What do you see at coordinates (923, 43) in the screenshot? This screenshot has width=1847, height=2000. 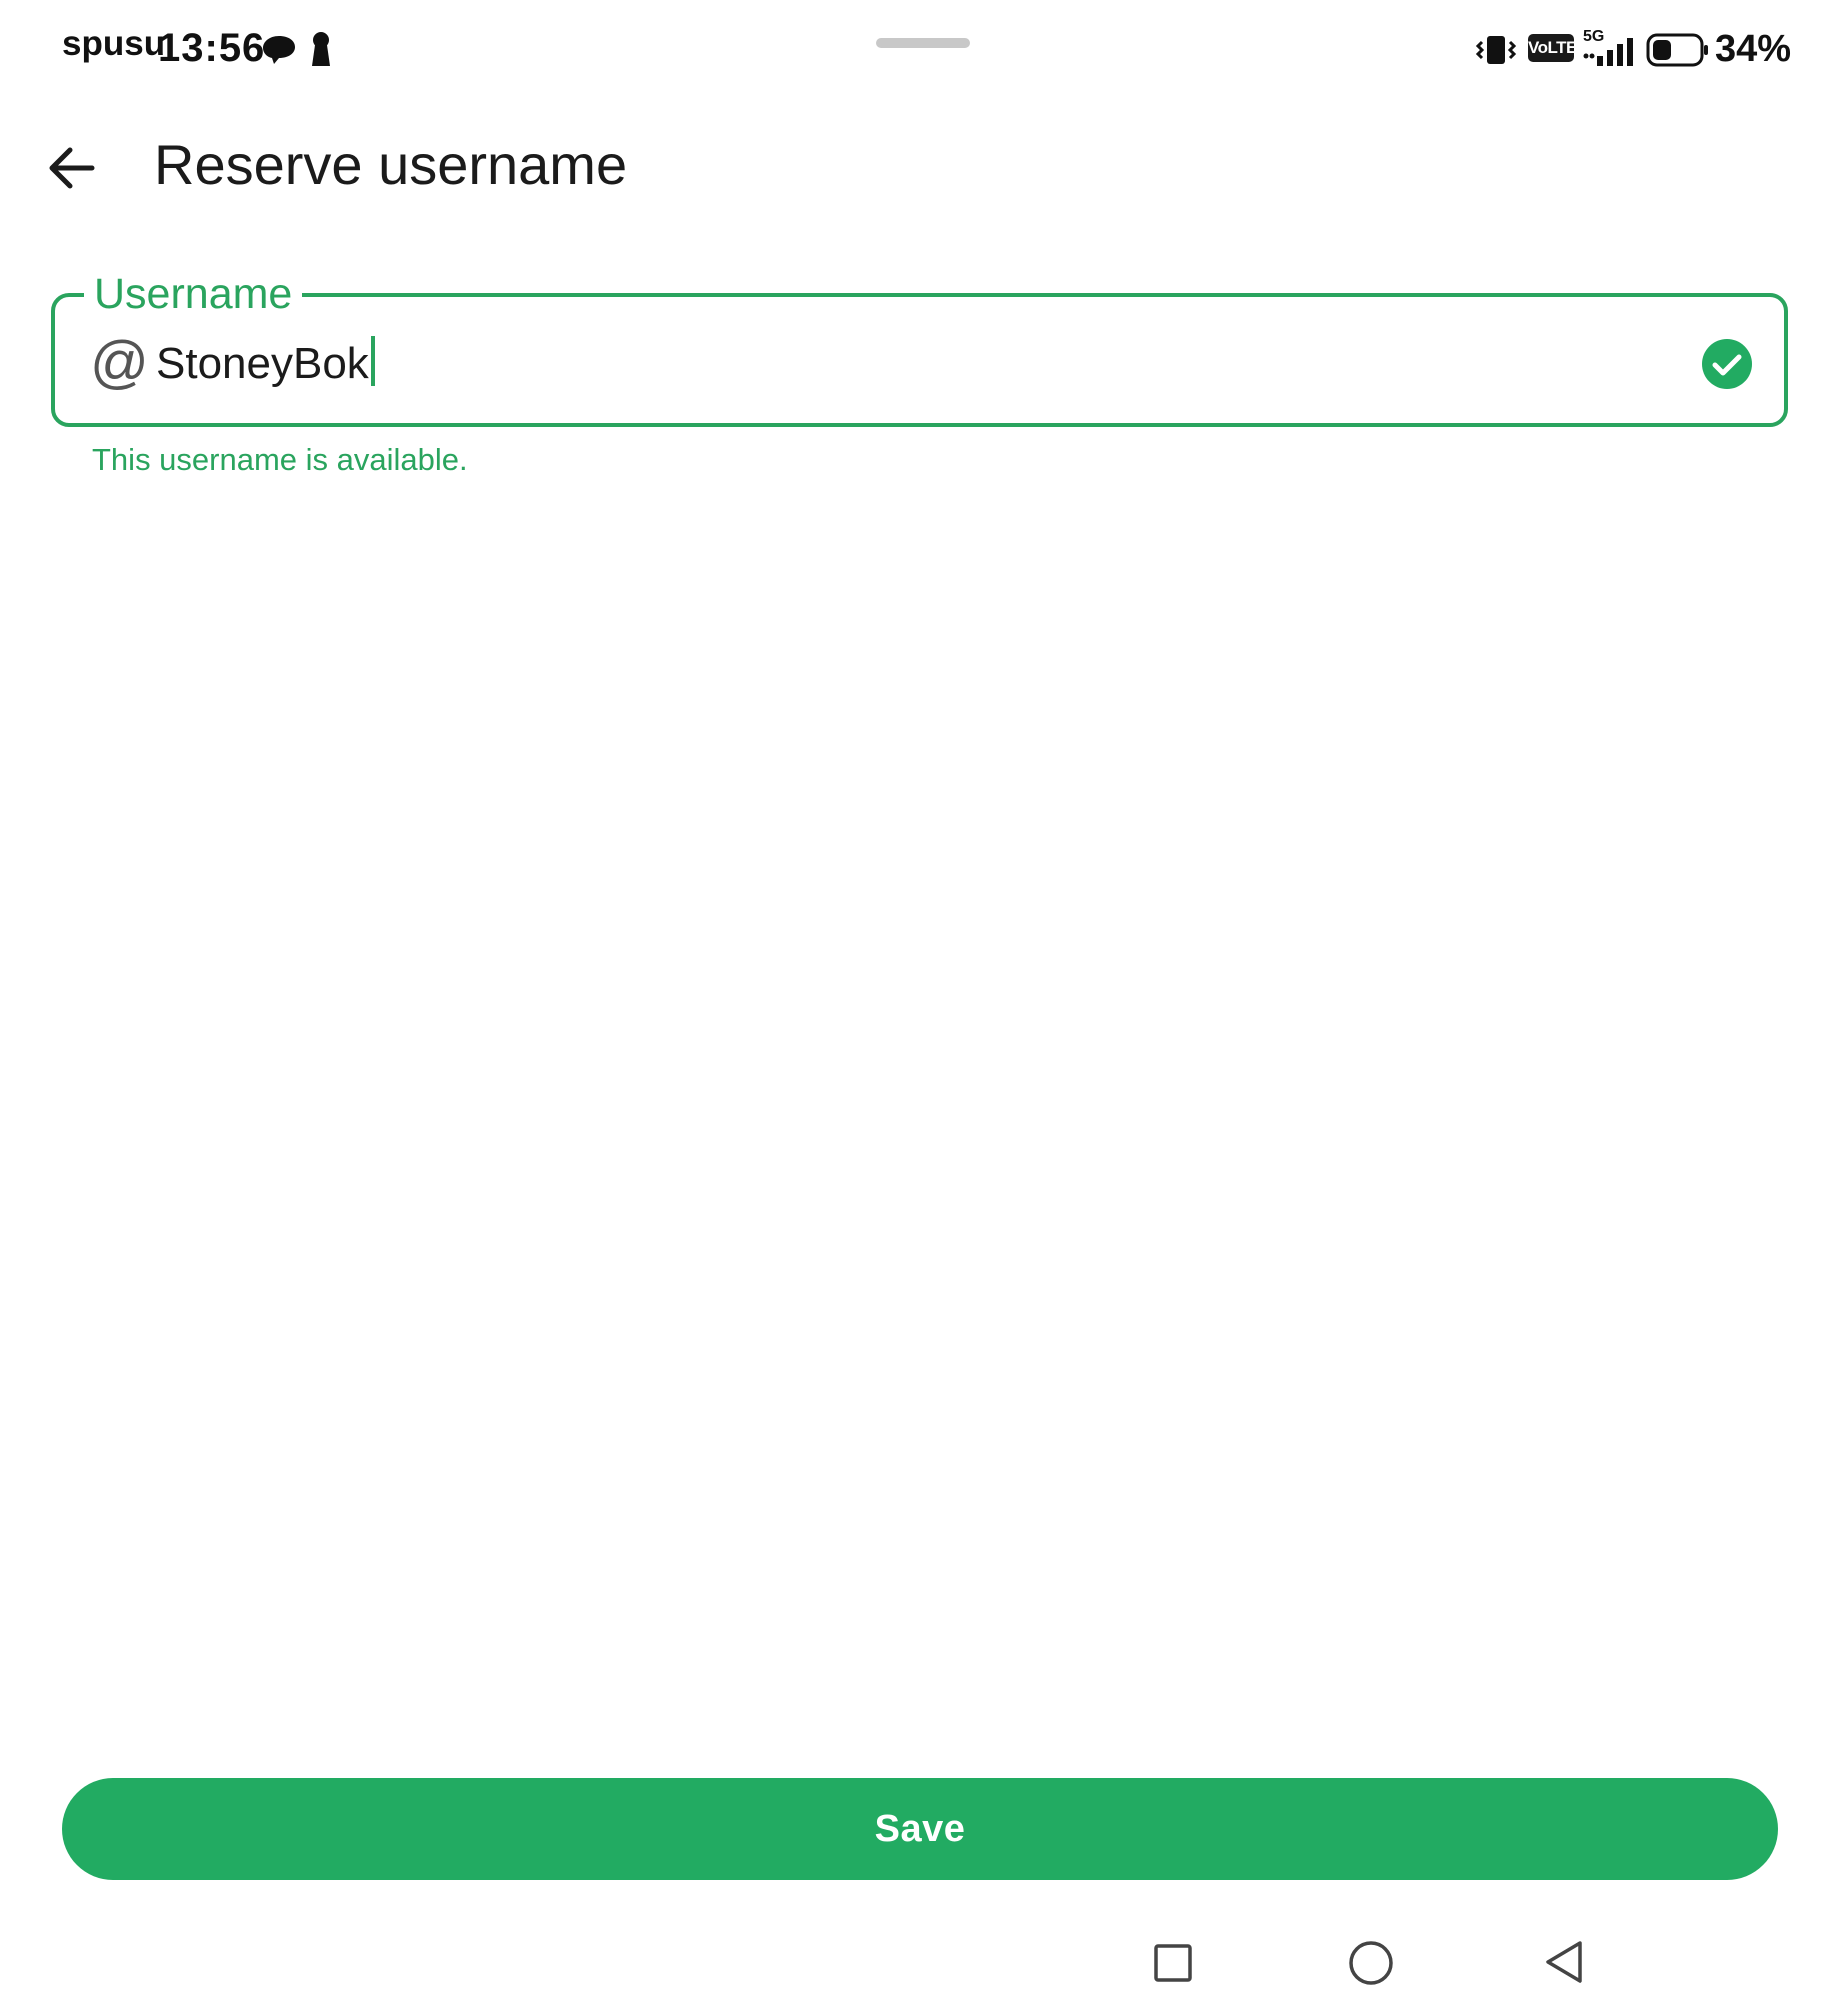 I see `drag-handle` at bounding box center [923, 43].